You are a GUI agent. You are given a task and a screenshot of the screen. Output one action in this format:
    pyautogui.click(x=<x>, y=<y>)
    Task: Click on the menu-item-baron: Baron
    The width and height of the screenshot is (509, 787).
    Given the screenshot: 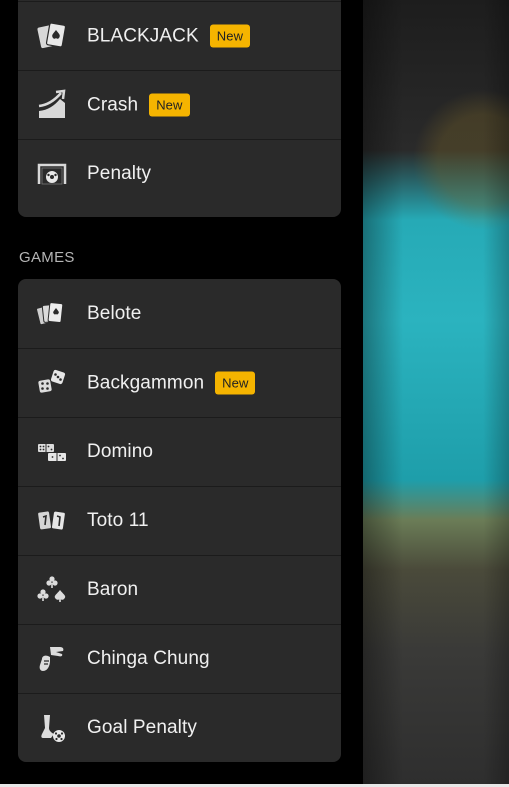 What is the action you would take?
    pyautogui.click(x=179, y=589)
    